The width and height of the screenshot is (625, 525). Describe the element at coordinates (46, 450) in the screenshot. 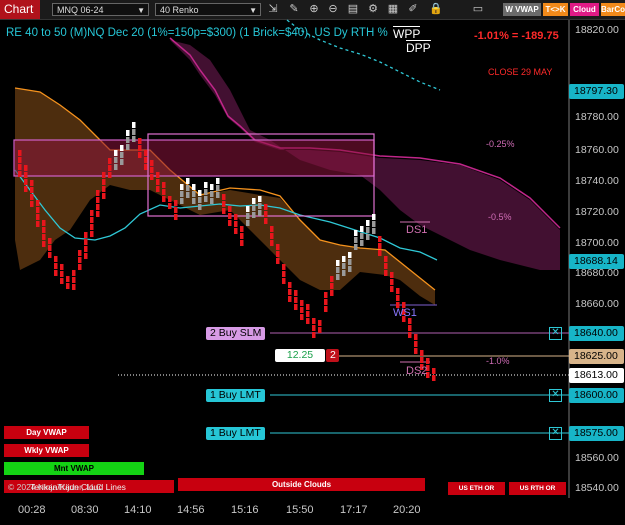

I see `wkly-vwap-button: Wkly VWAP` at that location.